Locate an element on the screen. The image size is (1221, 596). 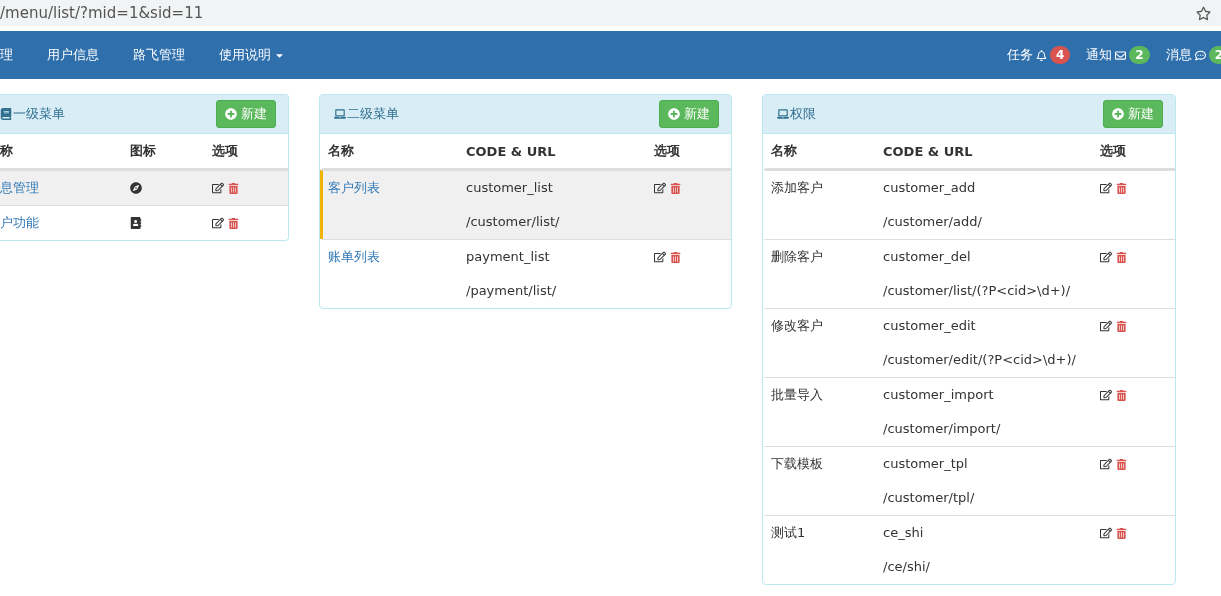
code-cell-text: customer_tpl is located at coordinates (926, 464).